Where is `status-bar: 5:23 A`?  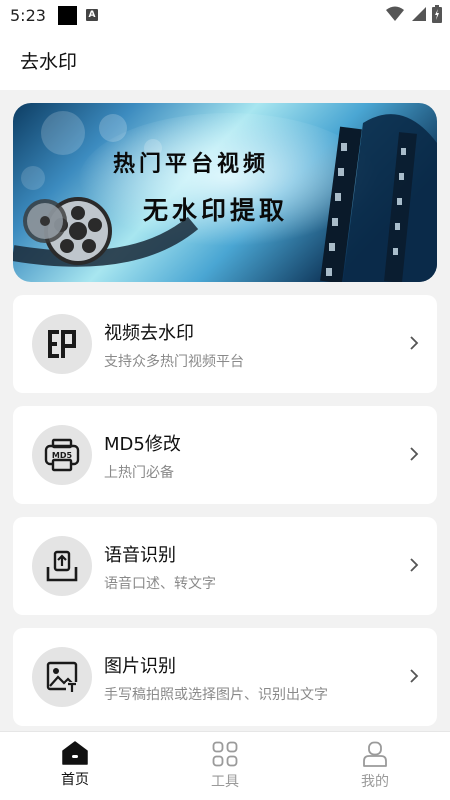
status-bar: 5:23 A is located at coordinates (225, 15).